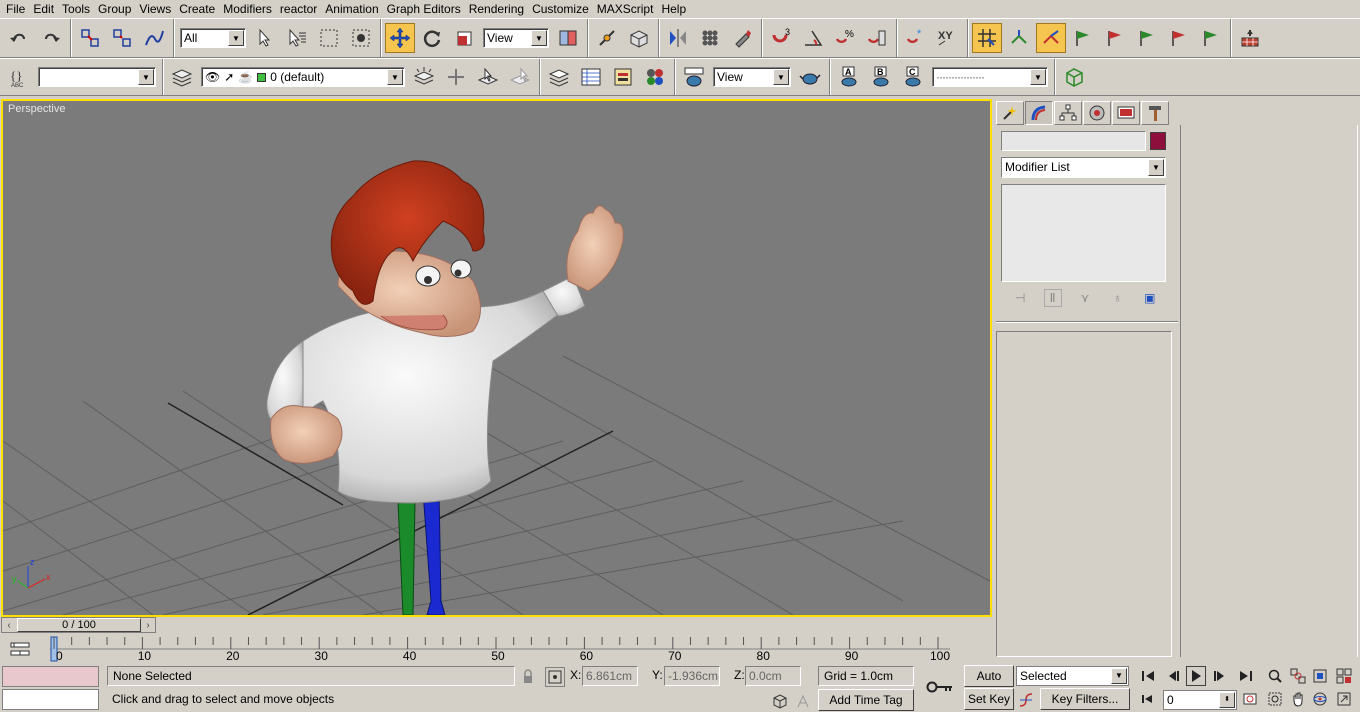  What do you see at coordinates (742, 38) in the screenshot?
I see `align-button` at bounding box center [742, 38].